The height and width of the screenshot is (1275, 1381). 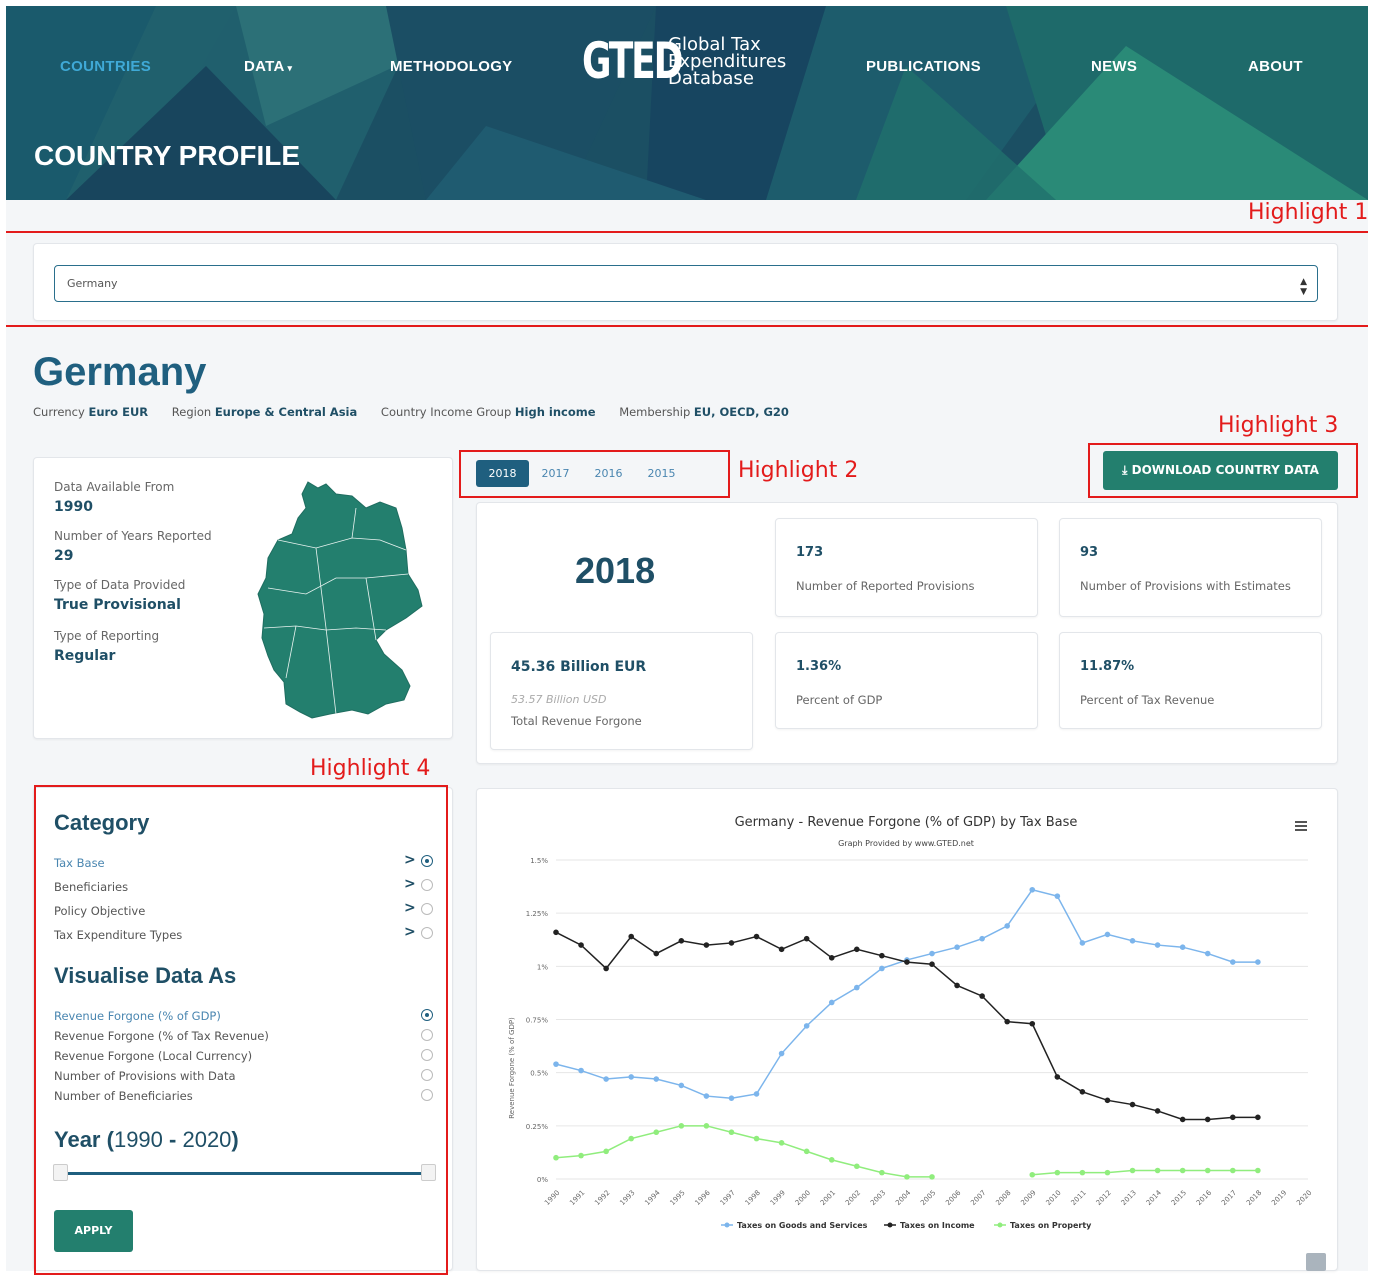 I want to click on nav-about: ABOUT, so click(x=1275, y=66).